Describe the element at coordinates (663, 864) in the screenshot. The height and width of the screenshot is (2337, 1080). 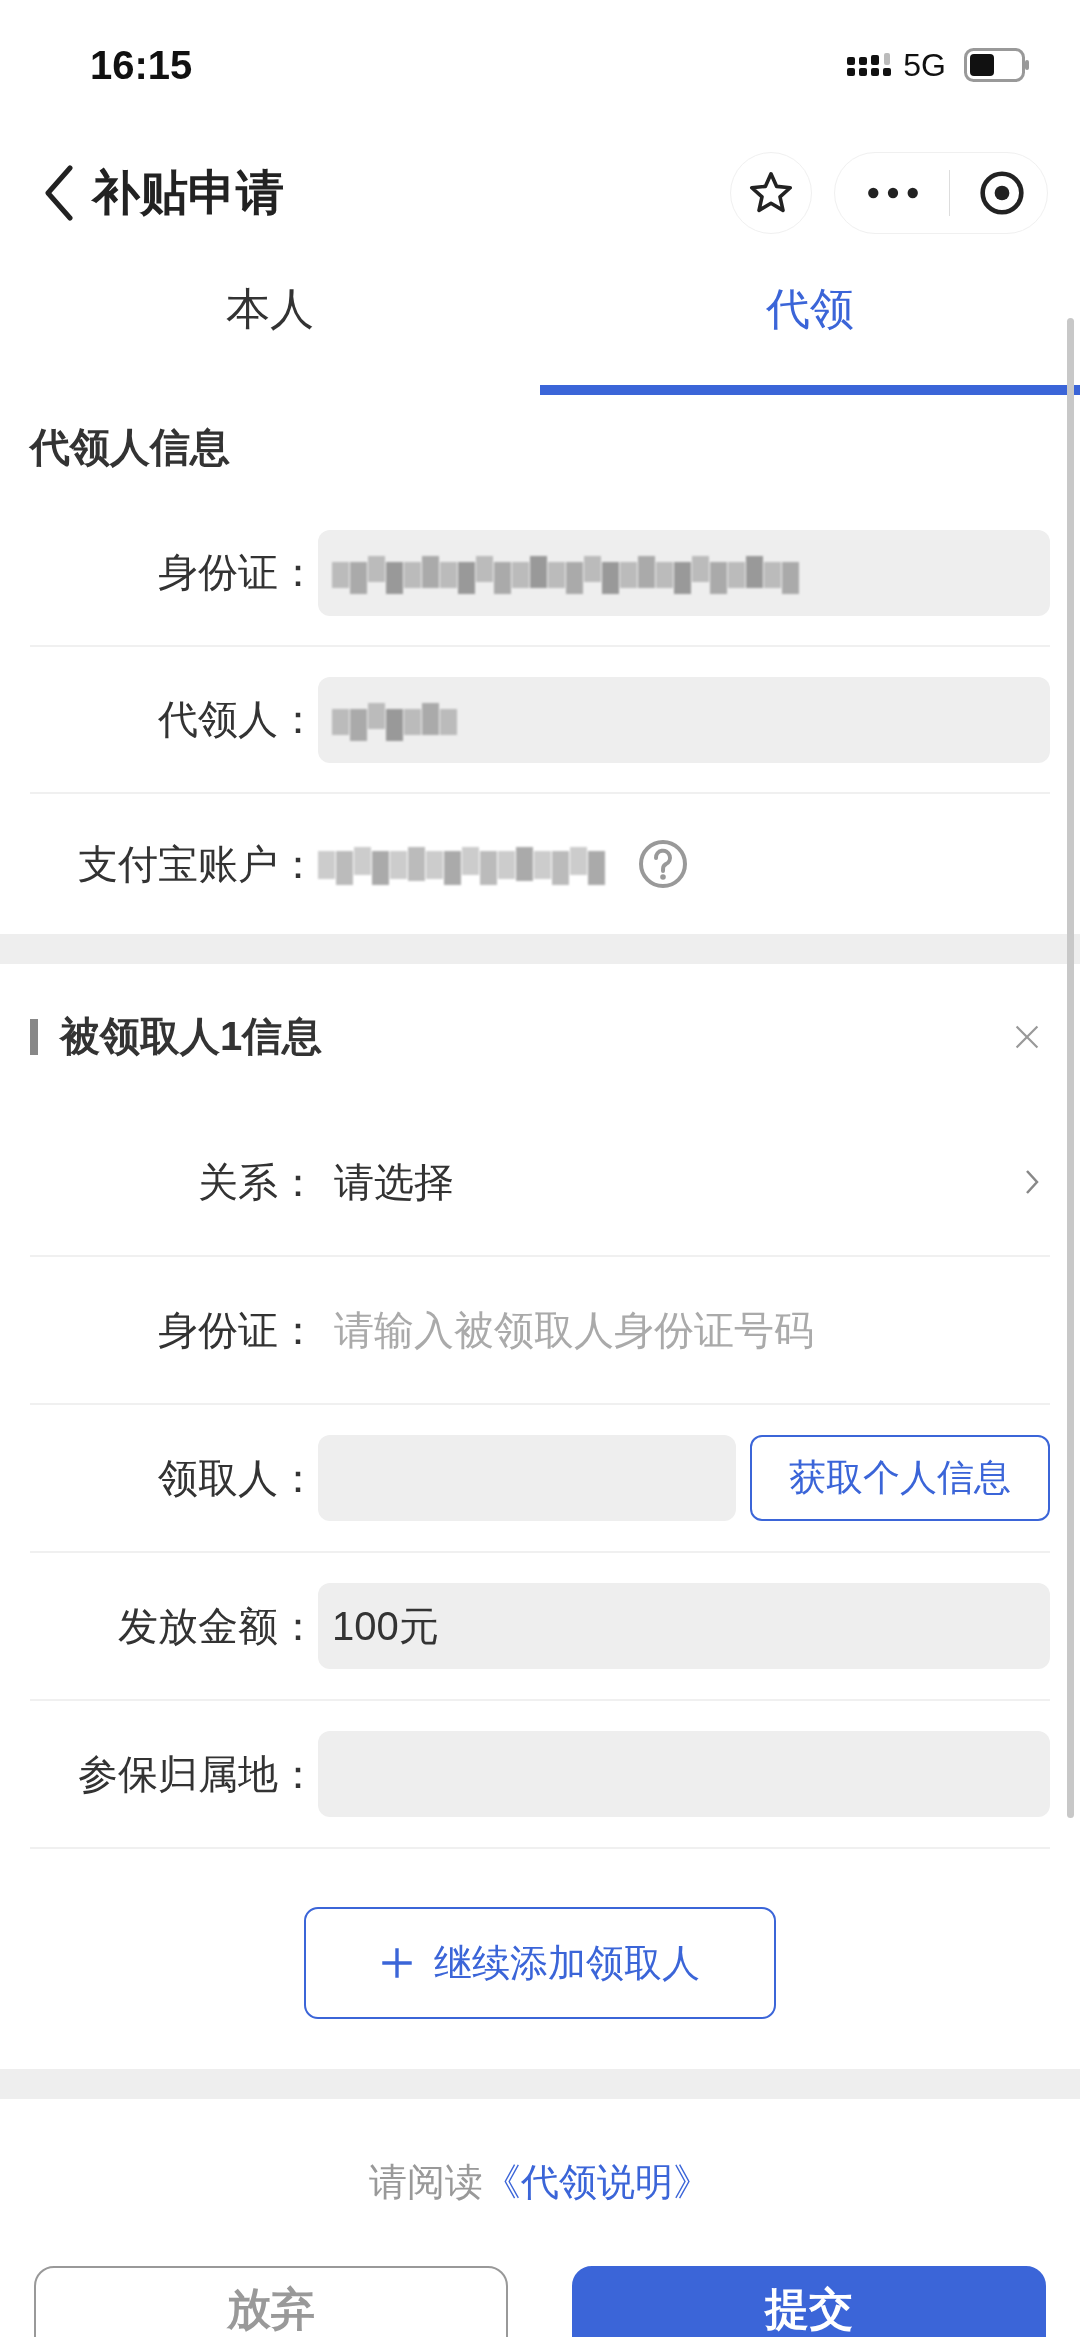
I see `help-icon` at that location.